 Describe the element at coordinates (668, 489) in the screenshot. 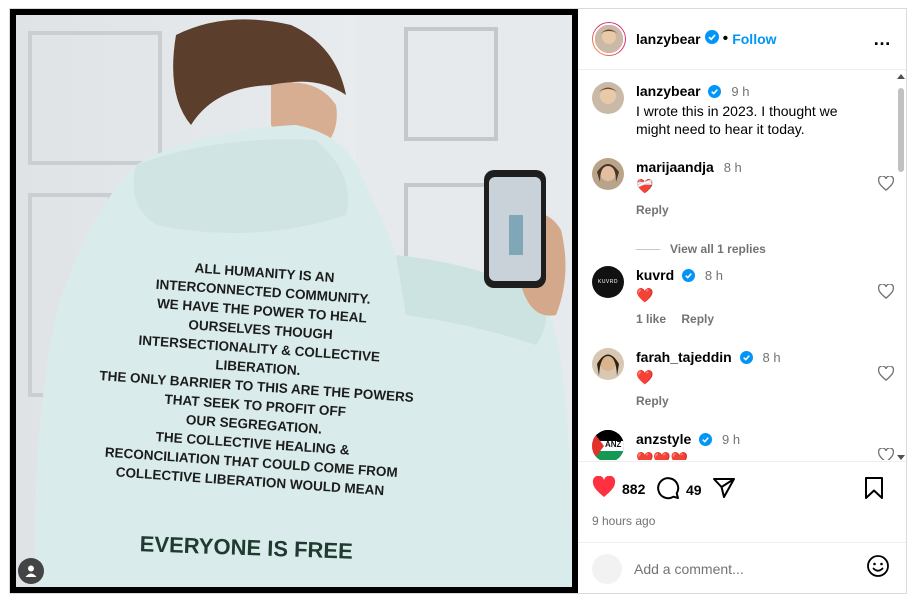

I see `comment-icon` at that location.